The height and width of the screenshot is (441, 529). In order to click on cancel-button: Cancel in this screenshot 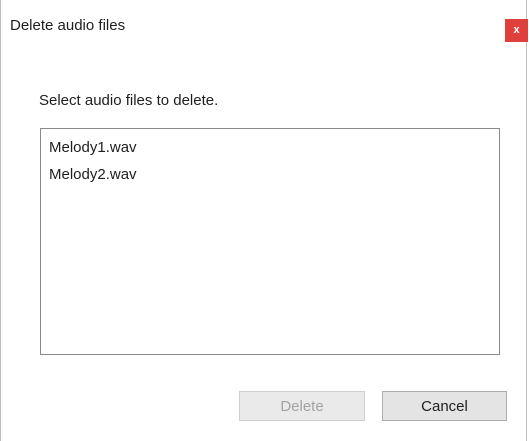, I will do `click(444, 406)`.